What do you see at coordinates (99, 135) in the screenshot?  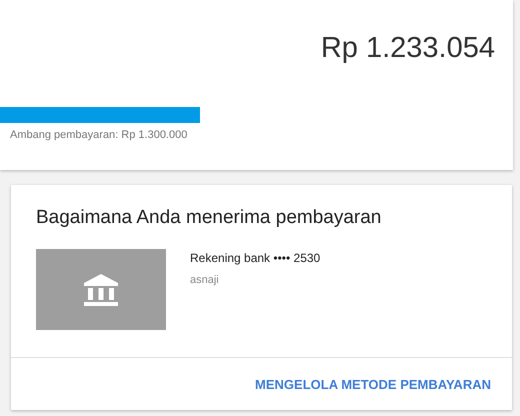 I see `threshold-label: Ambang pembayaran: Rp 1.300.000` at bounding box center [99, 135].